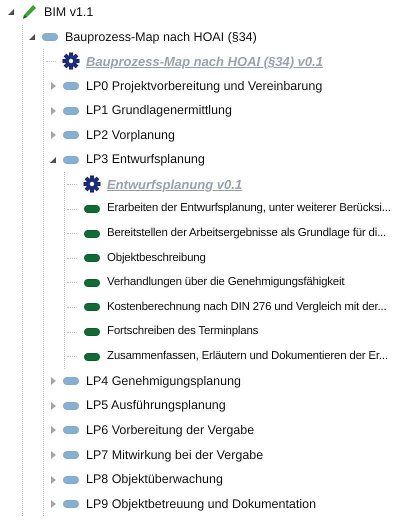 The image size is (417, 522). I want to click on node-label: LP6 Vorbereitung der Vergabe, so click(170, 430).